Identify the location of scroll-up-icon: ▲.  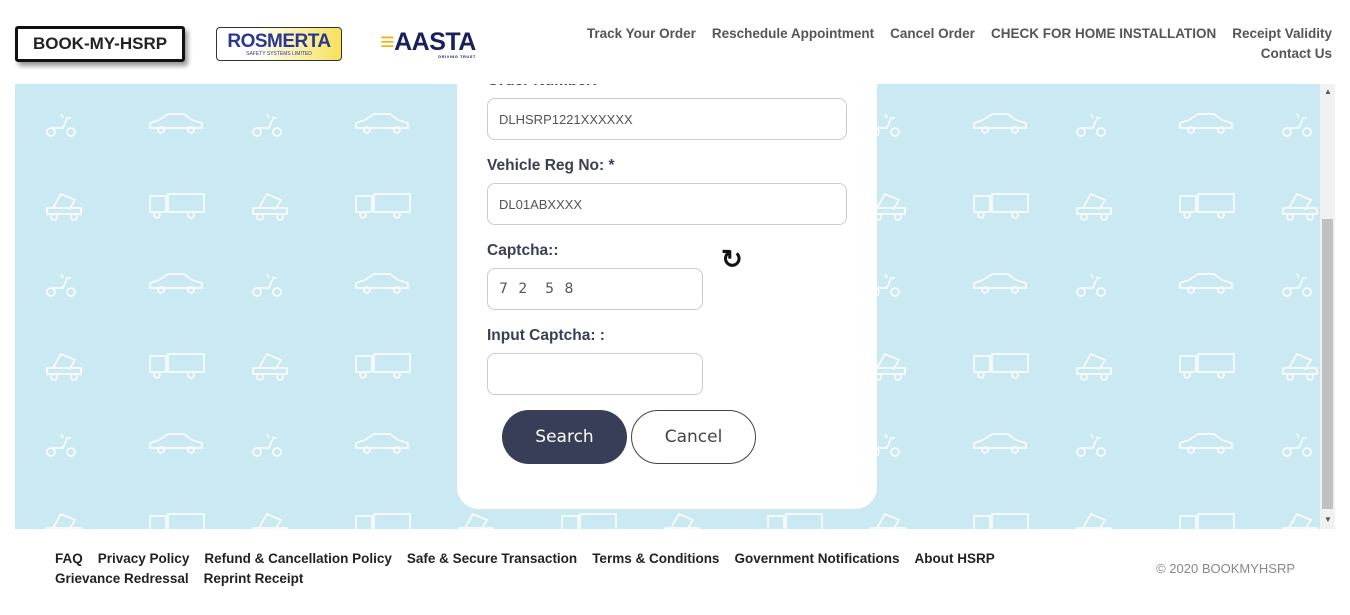
(1328, 91).